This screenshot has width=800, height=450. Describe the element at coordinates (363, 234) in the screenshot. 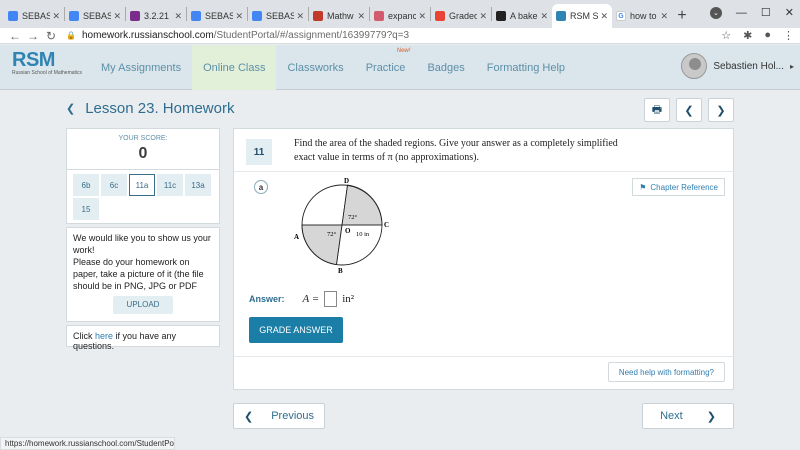

I see `radius-label: 10 in` at that location.